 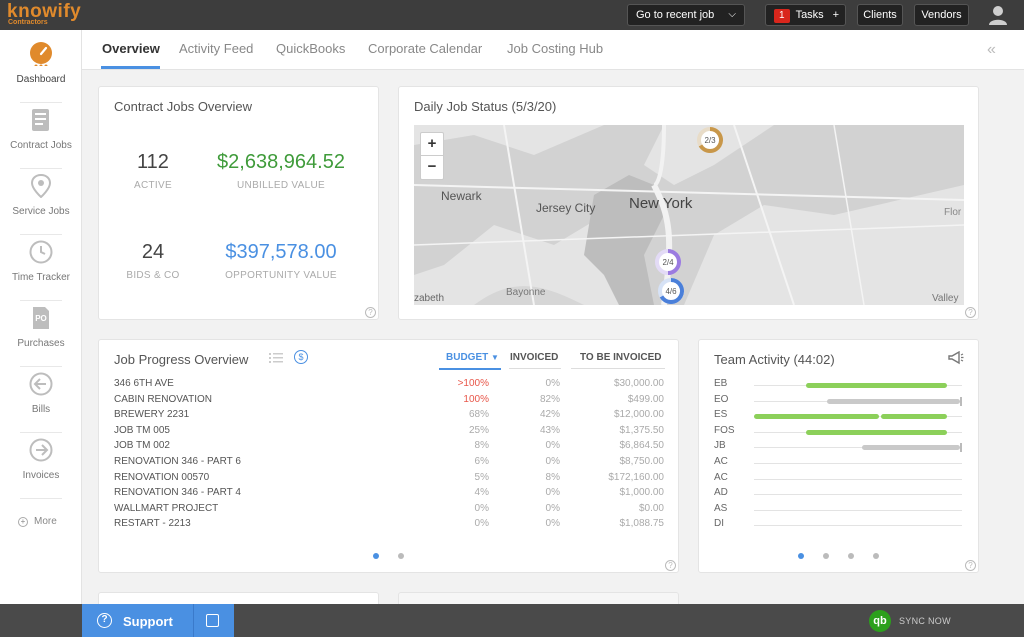 What do you see at coordinates (158, 620) in the screenshot?
I see `support-button: ? Support` at bounding box center [158, 620].